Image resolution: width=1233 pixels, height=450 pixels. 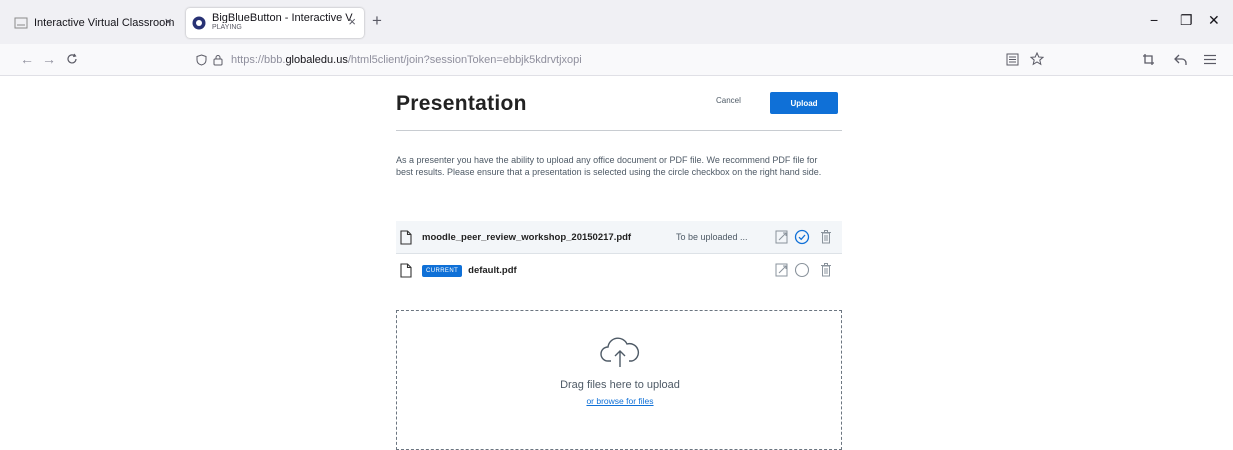 What do you see at coordinates (199, 23) in the screenshot?
I see `bigbluebutton-favicon-icon` at bounding box center [199, 23].